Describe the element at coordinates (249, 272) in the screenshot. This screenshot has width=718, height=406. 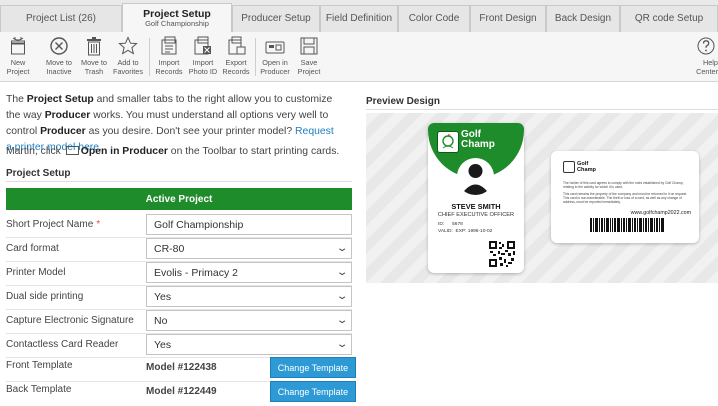
I see `printer-model-select: Evolis - Primacy 2 ⌄` at that location.